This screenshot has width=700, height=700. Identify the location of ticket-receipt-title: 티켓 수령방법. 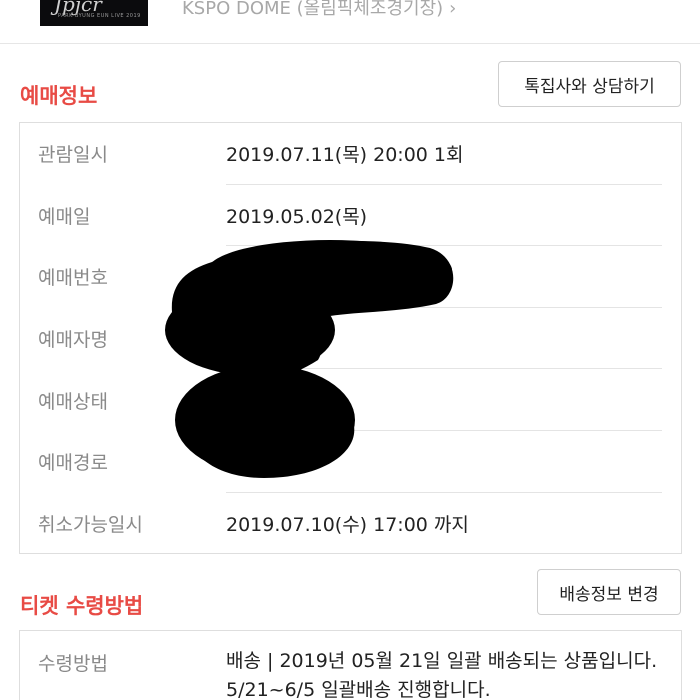
(82, 606).